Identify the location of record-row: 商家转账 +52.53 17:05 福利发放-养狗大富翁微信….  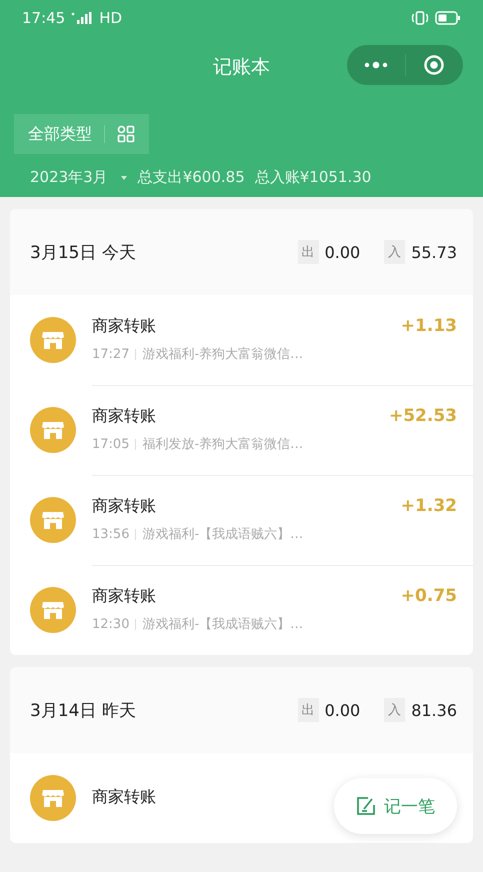
(241, 430).